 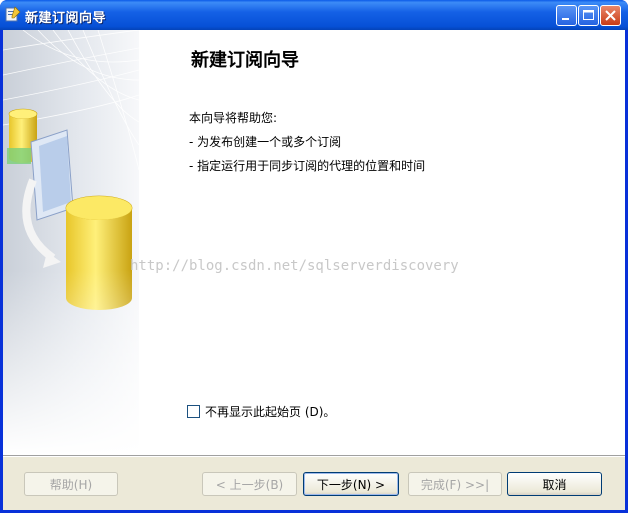 I want to click on bullet-item: - 指定运行用于同步订阅的代理的位置和时间, so click(x=307, y=166).